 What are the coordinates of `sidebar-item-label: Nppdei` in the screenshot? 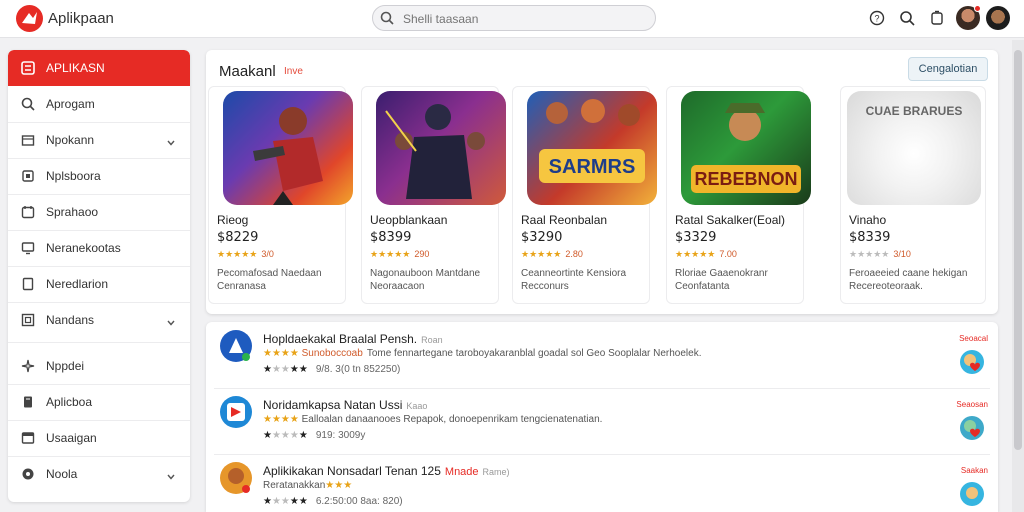 It's located at (65, 366).